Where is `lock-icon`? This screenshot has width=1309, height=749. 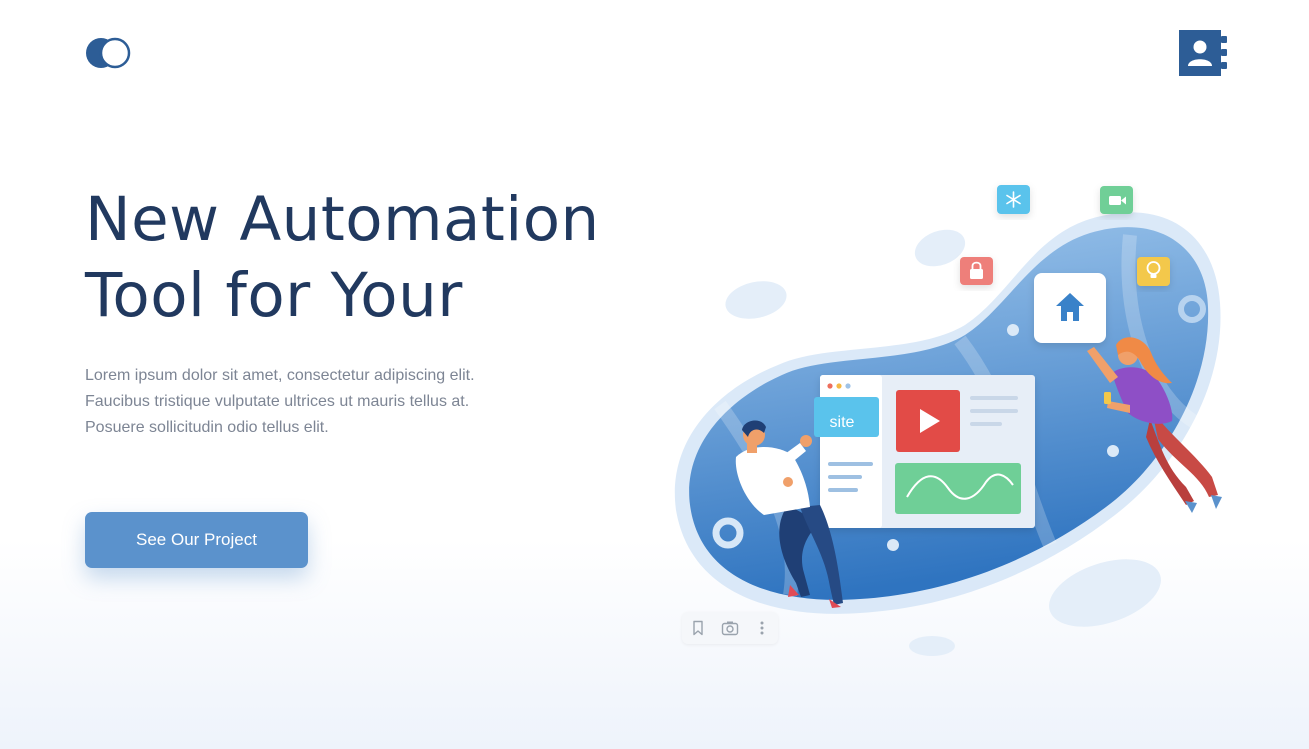
lock-icon is located at coordinates (976, 271).